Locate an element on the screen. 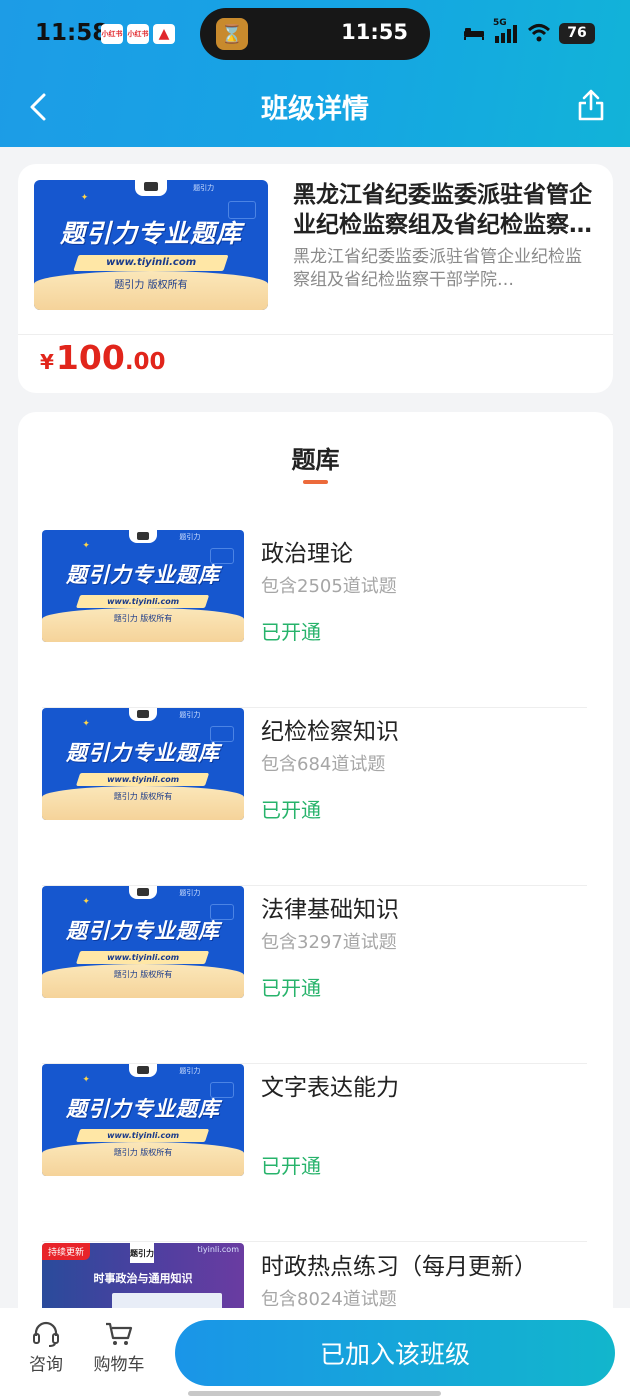 This screenshot has width=630, height=1400. hourglass-icon: ⌛ is located at coordinates (232, 34).